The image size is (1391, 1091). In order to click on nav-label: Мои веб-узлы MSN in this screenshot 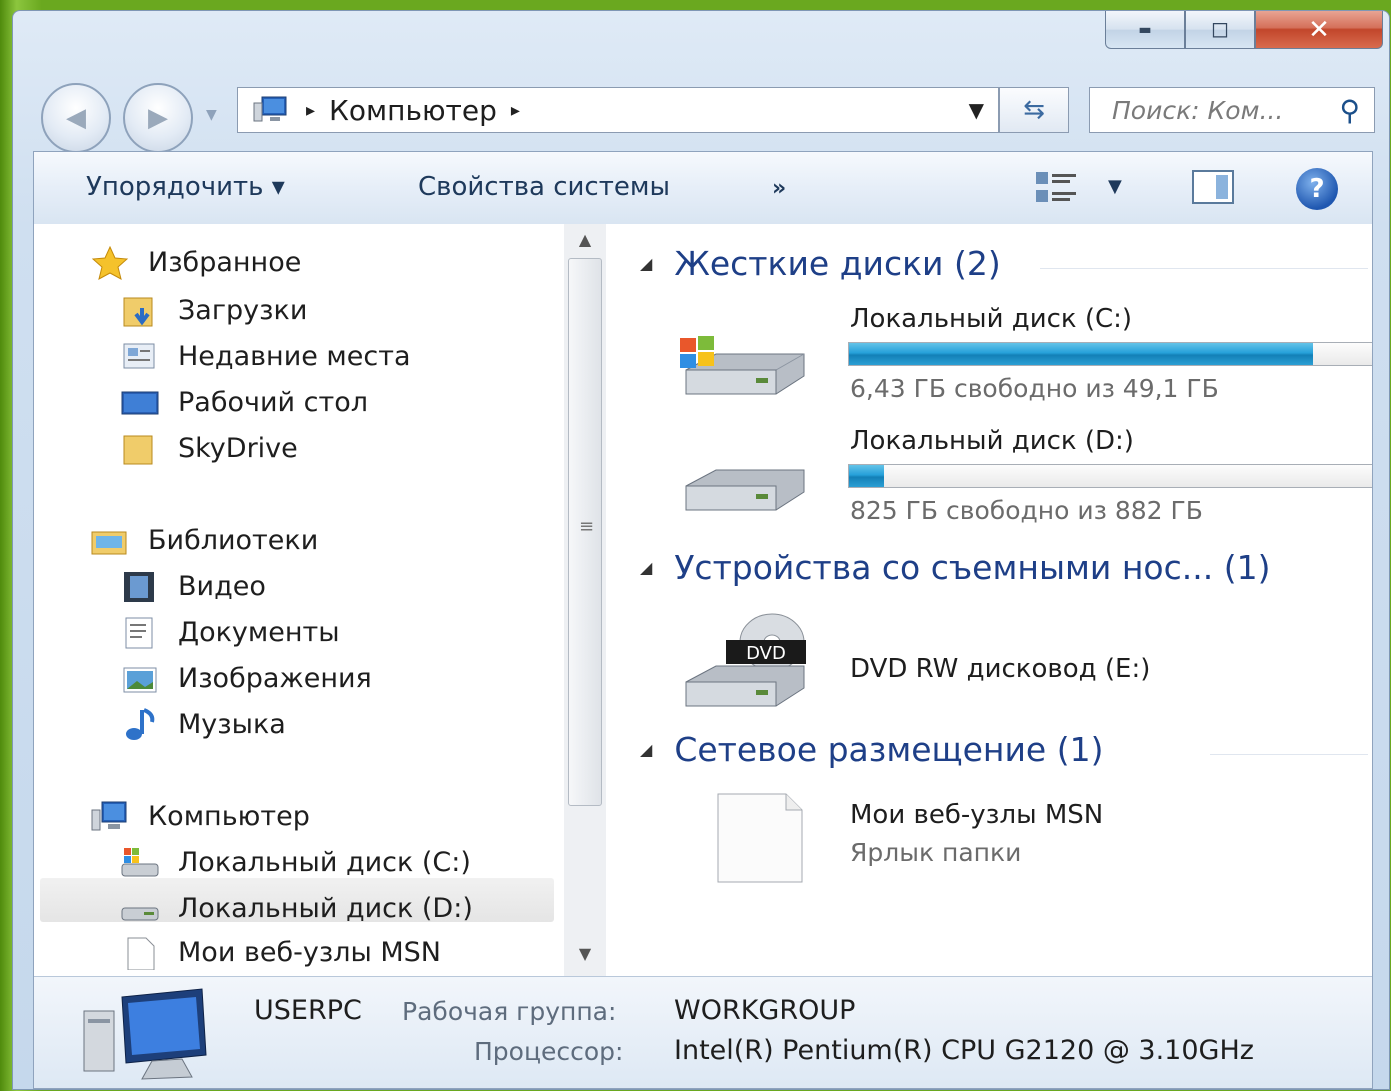, I will do `click(309, 952)`.